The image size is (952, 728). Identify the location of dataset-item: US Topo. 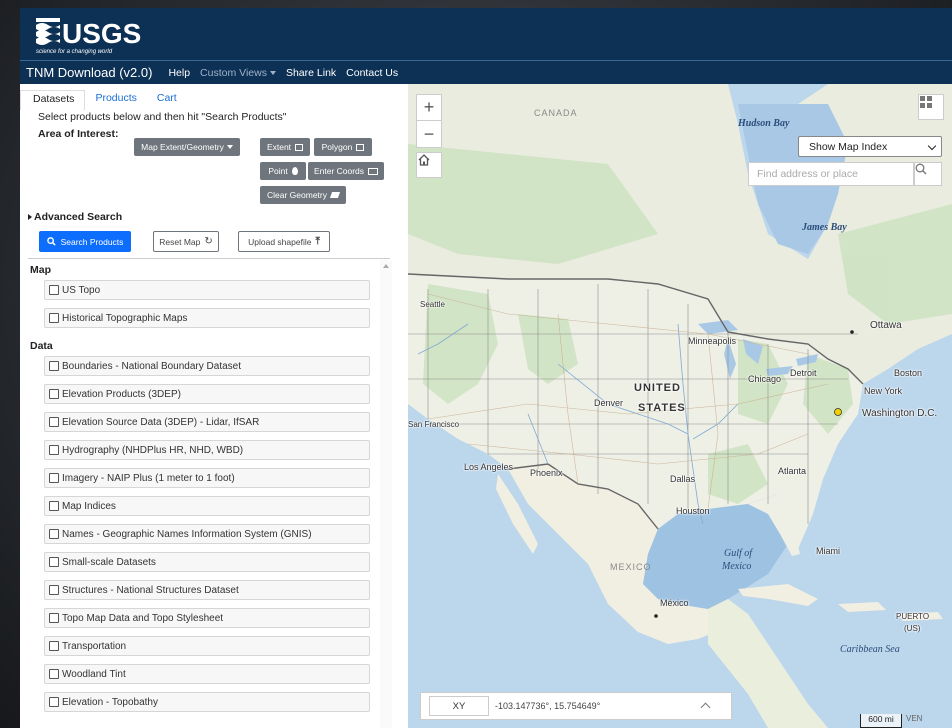
(207, 290).